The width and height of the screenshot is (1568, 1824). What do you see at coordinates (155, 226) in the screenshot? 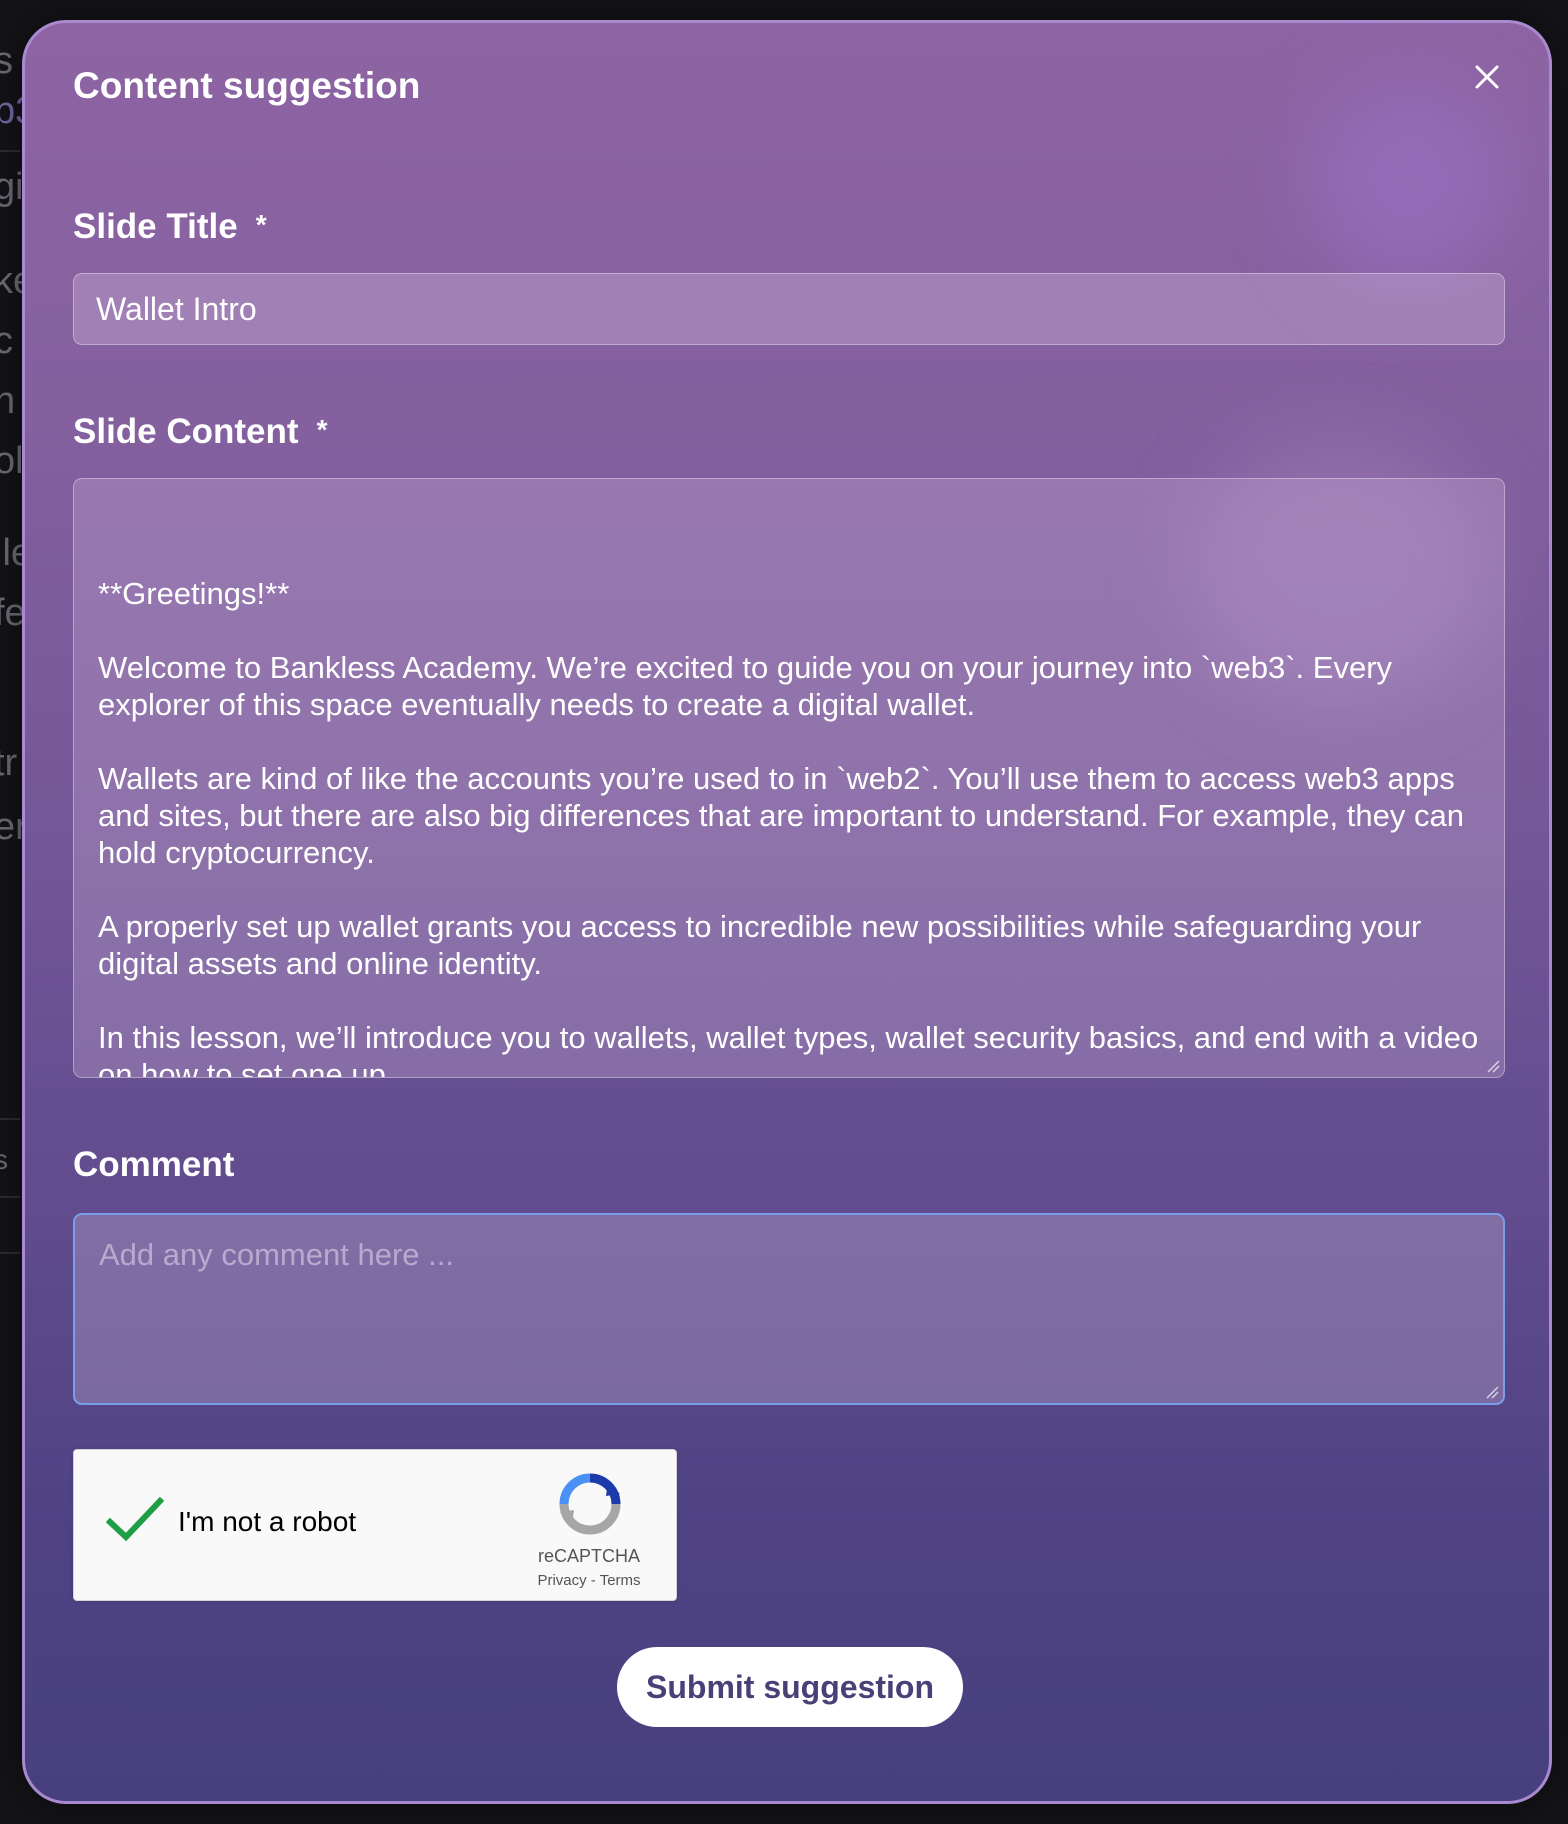
I see `slide-title-label-text: Slide Title` at bounding box center [155, 226].